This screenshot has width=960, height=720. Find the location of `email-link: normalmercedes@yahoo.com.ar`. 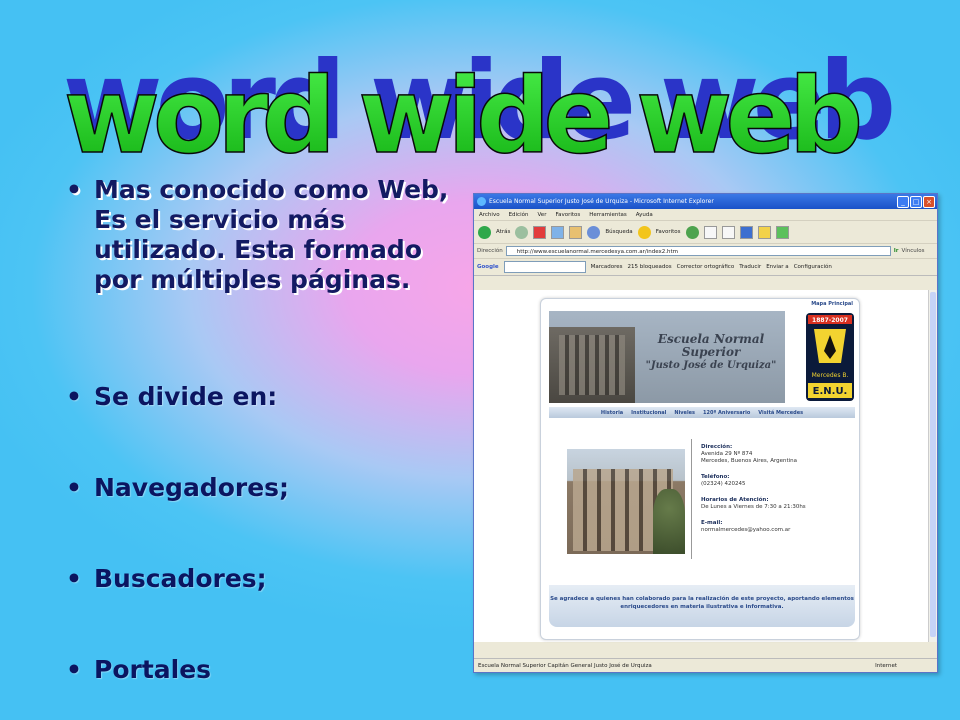

email-link: normalmercedes@yahoo.com.ar is located at coordinates (745, 530).